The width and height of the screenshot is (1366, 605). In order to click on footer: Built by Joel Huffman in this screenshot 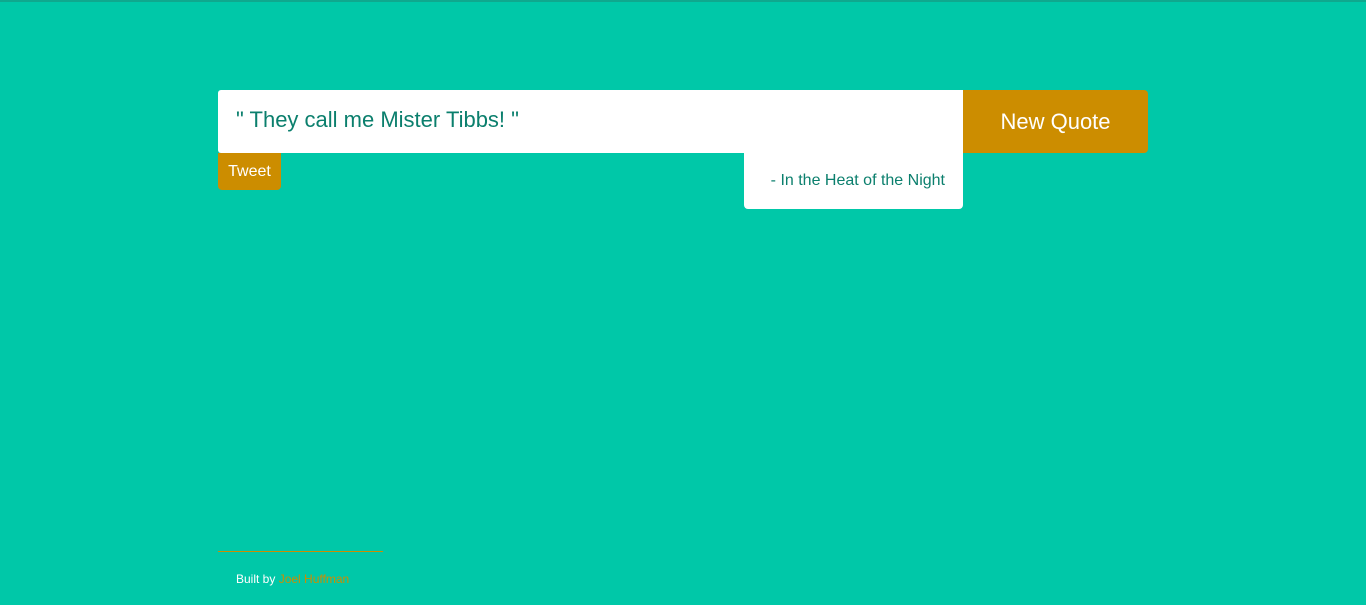, I will do `click(292, 579)`.